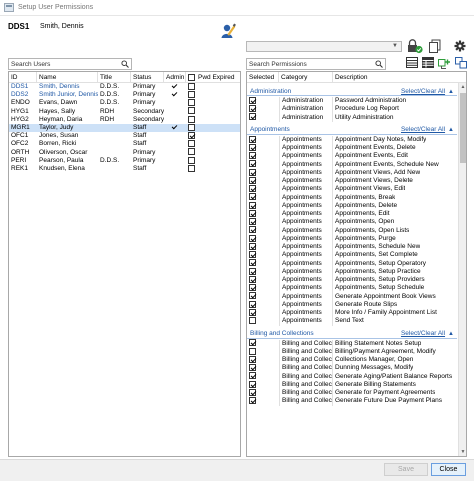 Image resolution: width=474 pixels, height=481 pixels. I want to click on permission-row: Appointments Appointments, Schedule New, so click(352, 247).